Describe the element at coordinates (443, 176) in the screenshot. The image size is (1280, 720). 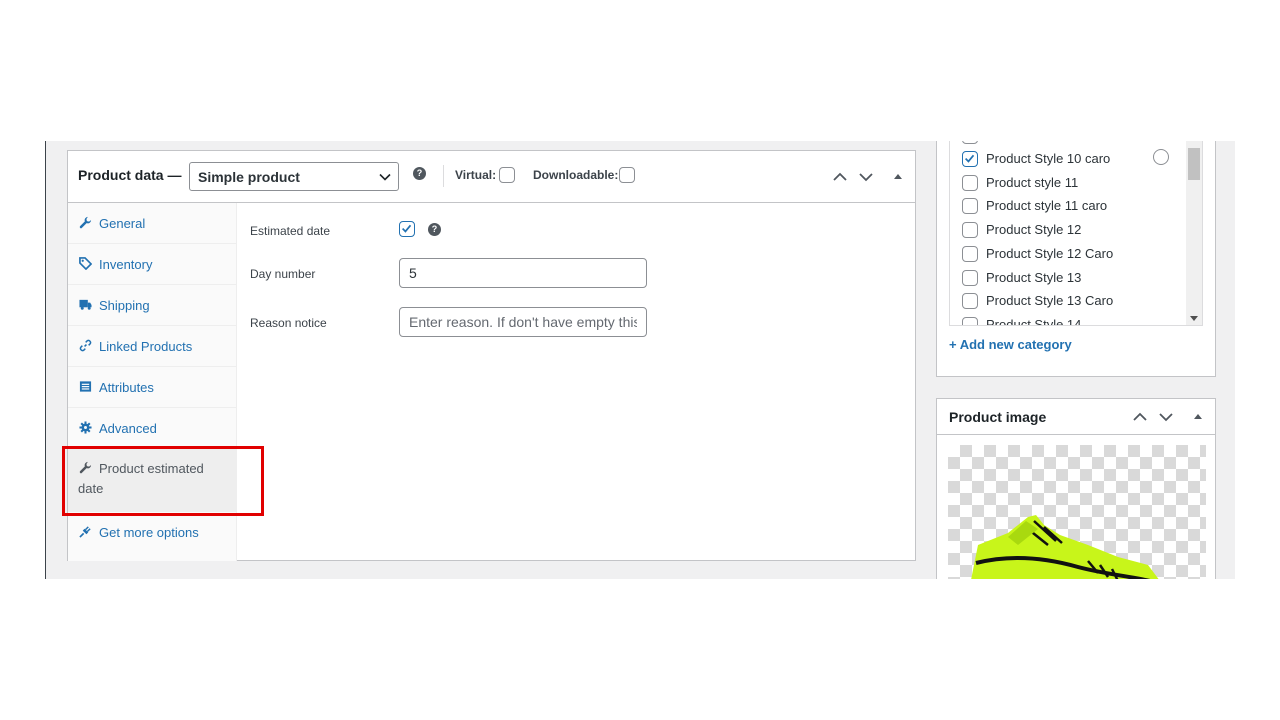
I see `divider` at that location.